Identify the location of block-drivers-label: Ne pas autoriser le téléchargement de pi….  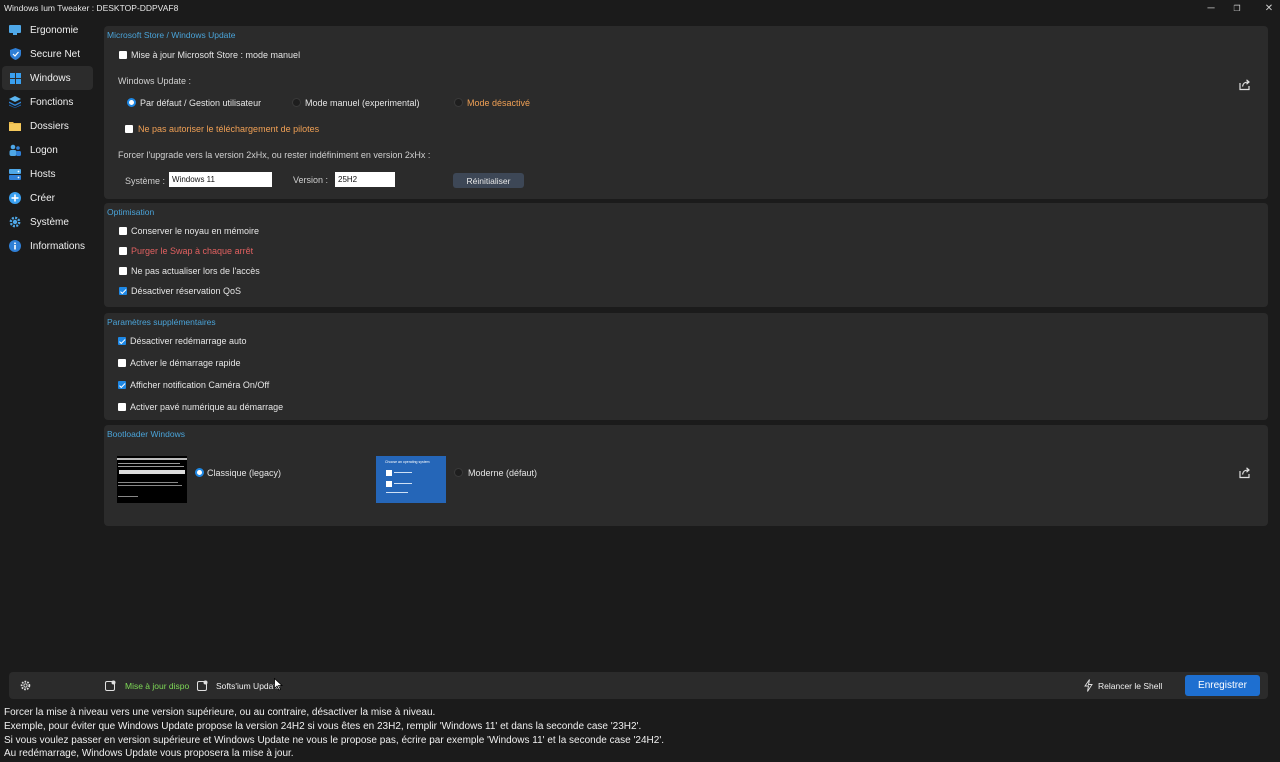
(229, 129).